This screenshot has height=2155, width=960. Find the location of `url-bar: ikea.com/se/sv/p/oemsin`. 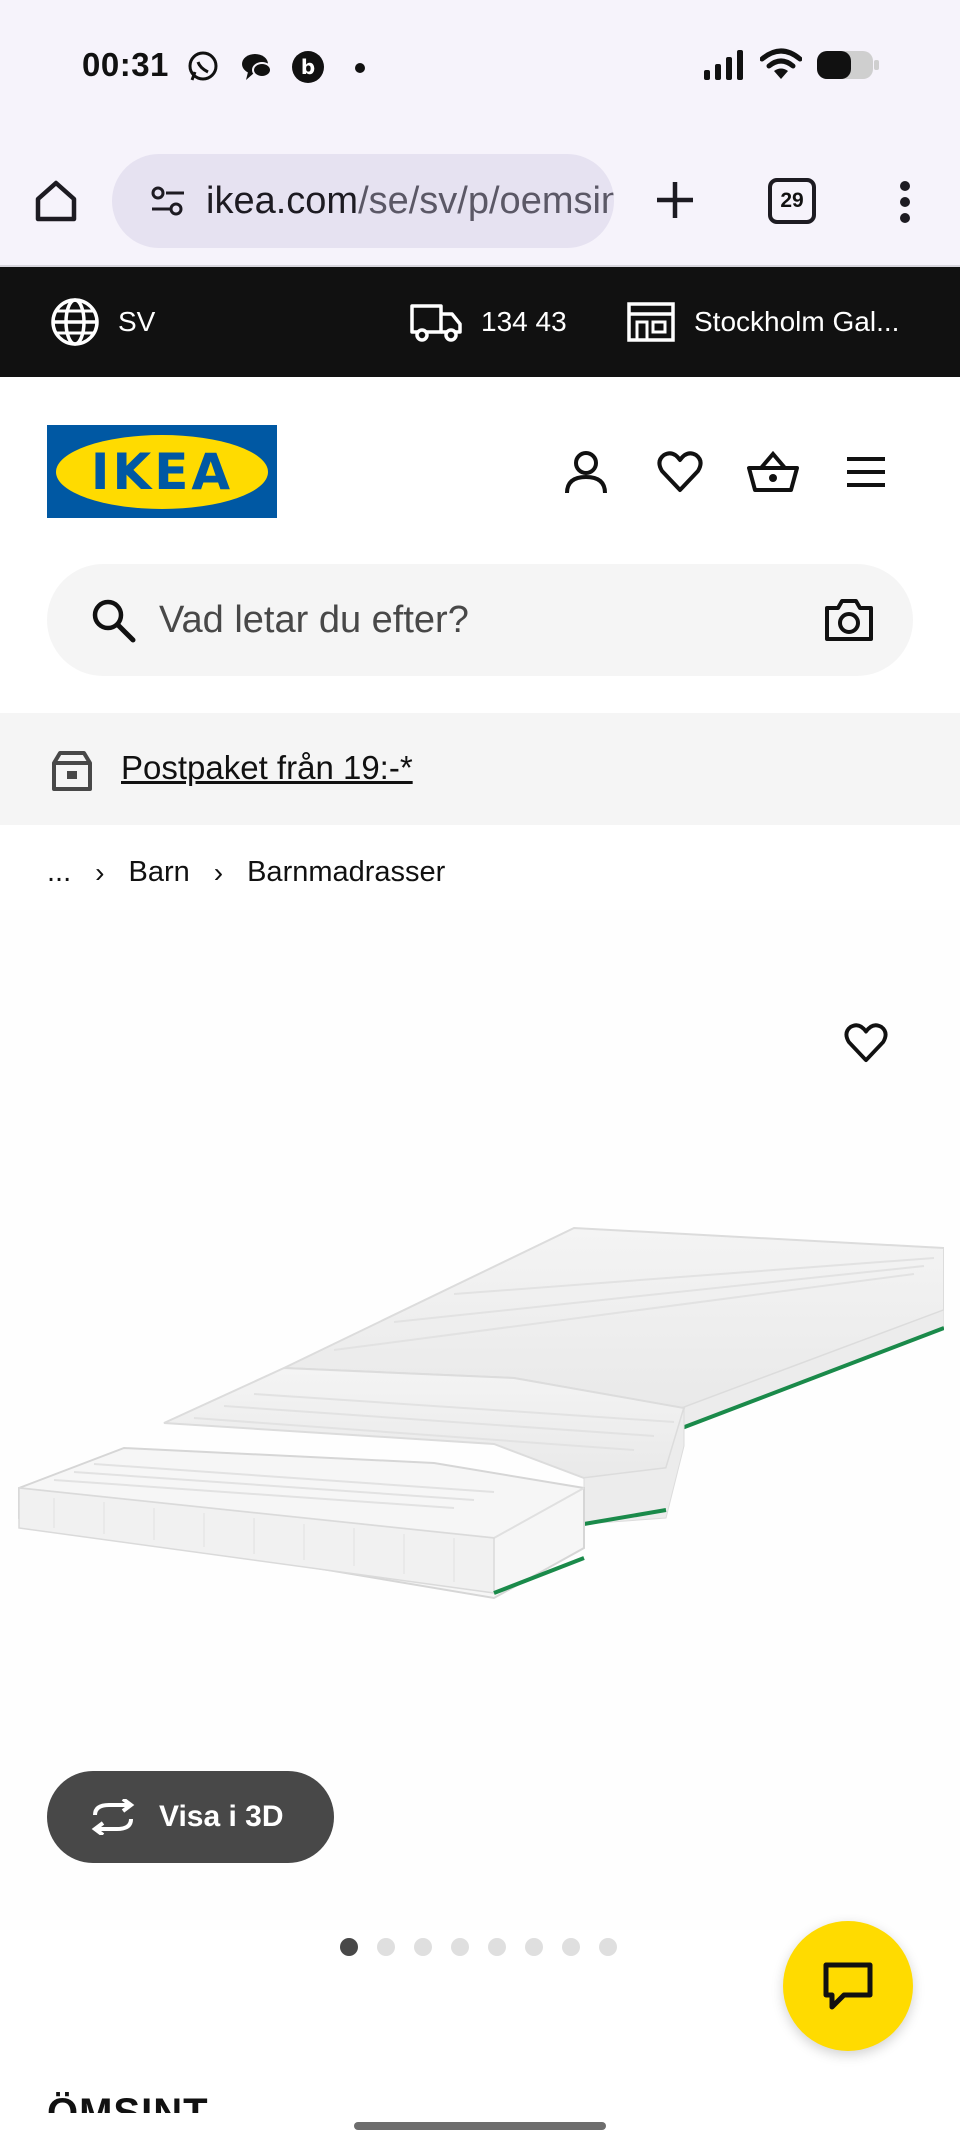

url-bar: ikea.com/se/sv/p/oemsin is located at coordinates (363, 201).